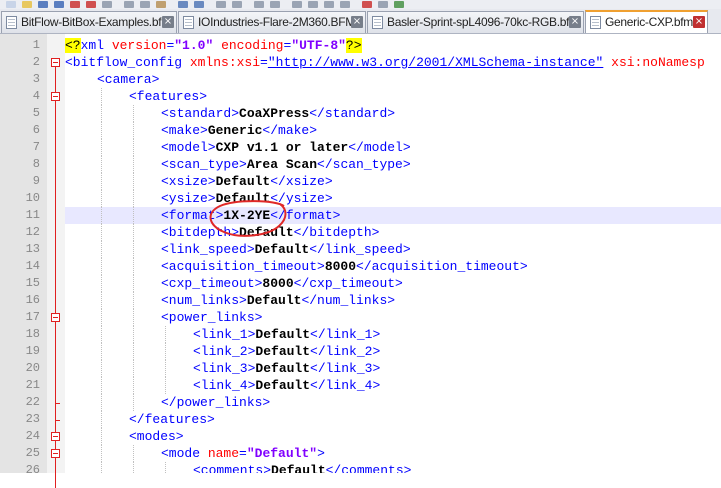 This screenshot has width=721, height=488. Describe the element at coordinates (345, 4) in the screenshot. I see `indent-guide-icon` at that location.